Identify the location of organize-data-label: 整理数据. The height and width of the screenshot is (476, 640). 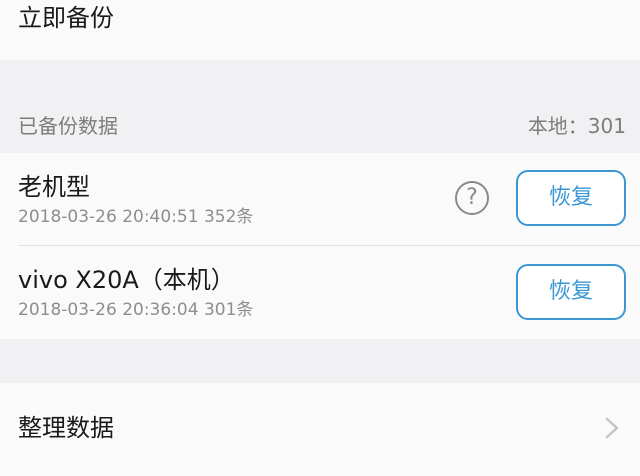
(66, 428).